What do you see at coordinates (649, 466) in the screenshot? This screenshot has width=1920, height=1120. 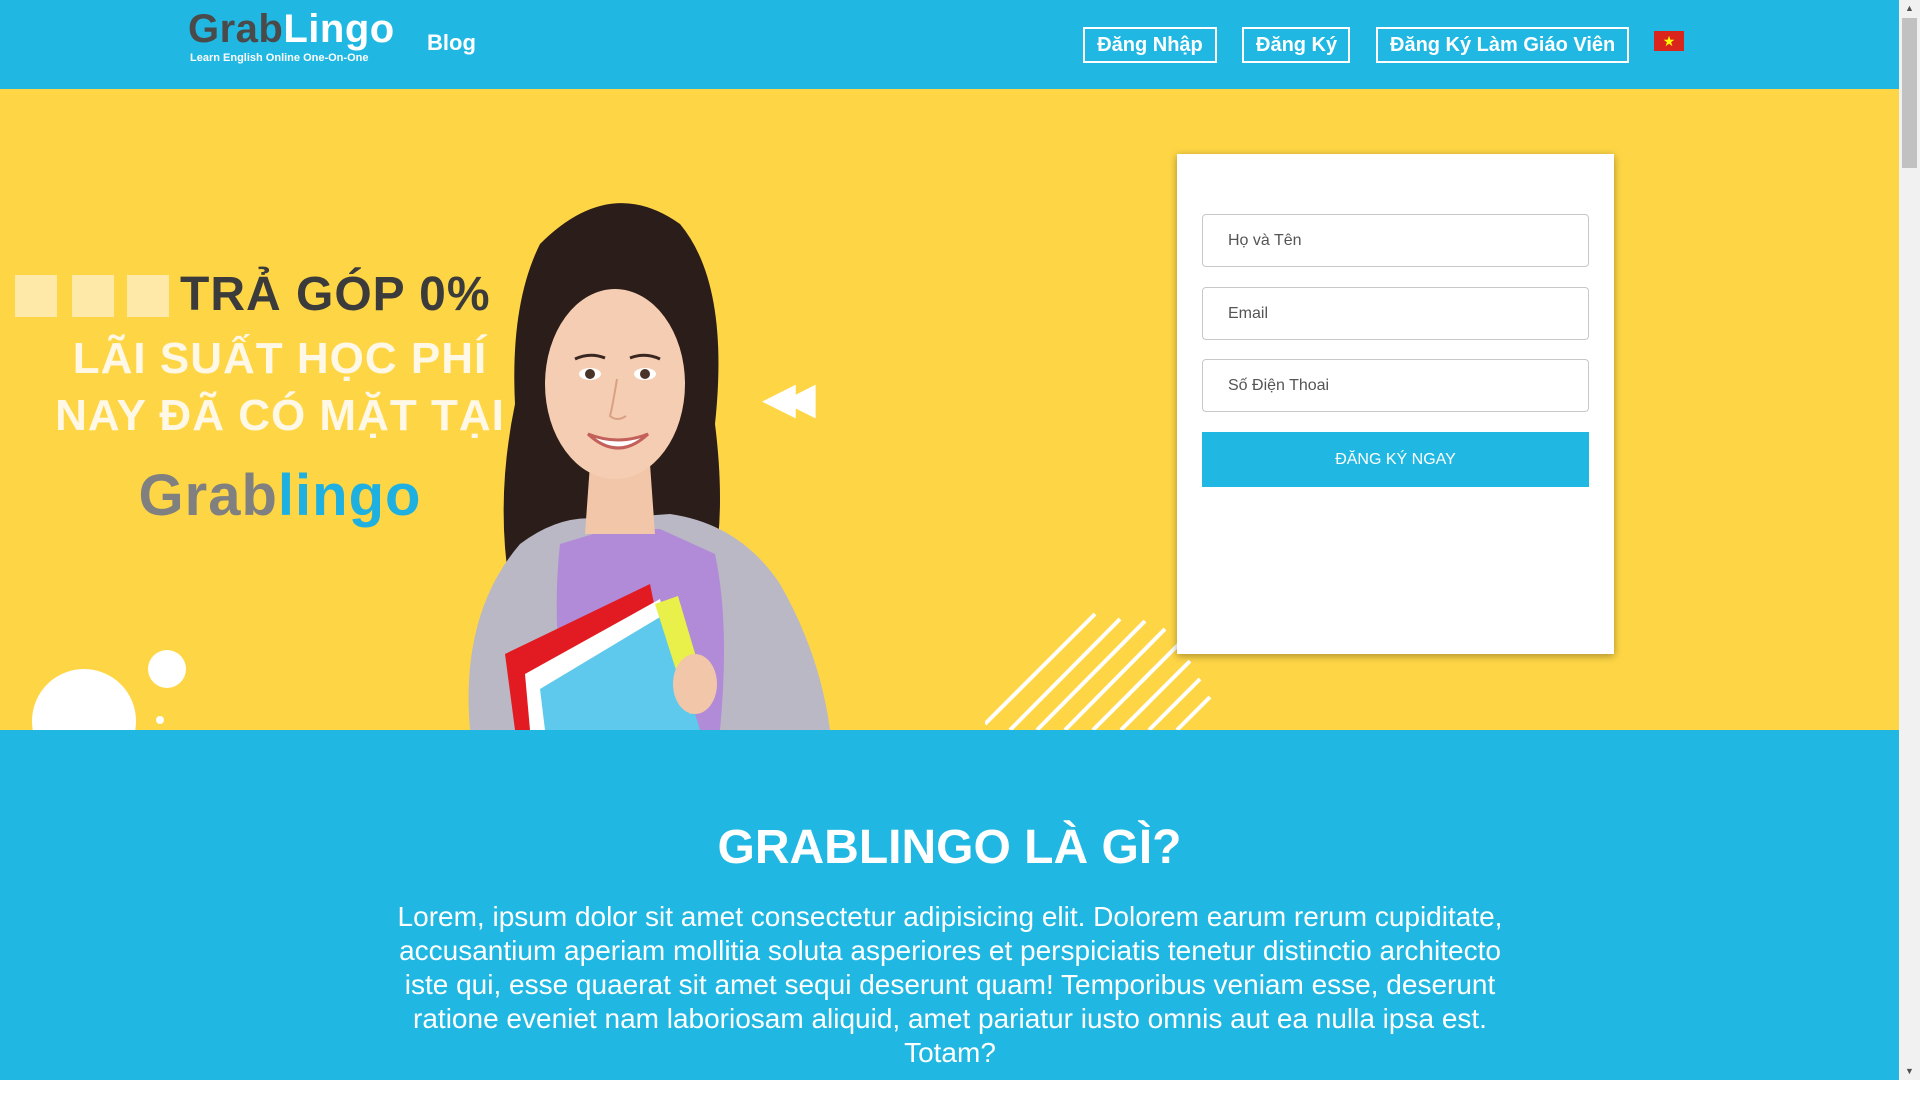 I see `student-photo` at bounding box center [649, 466].